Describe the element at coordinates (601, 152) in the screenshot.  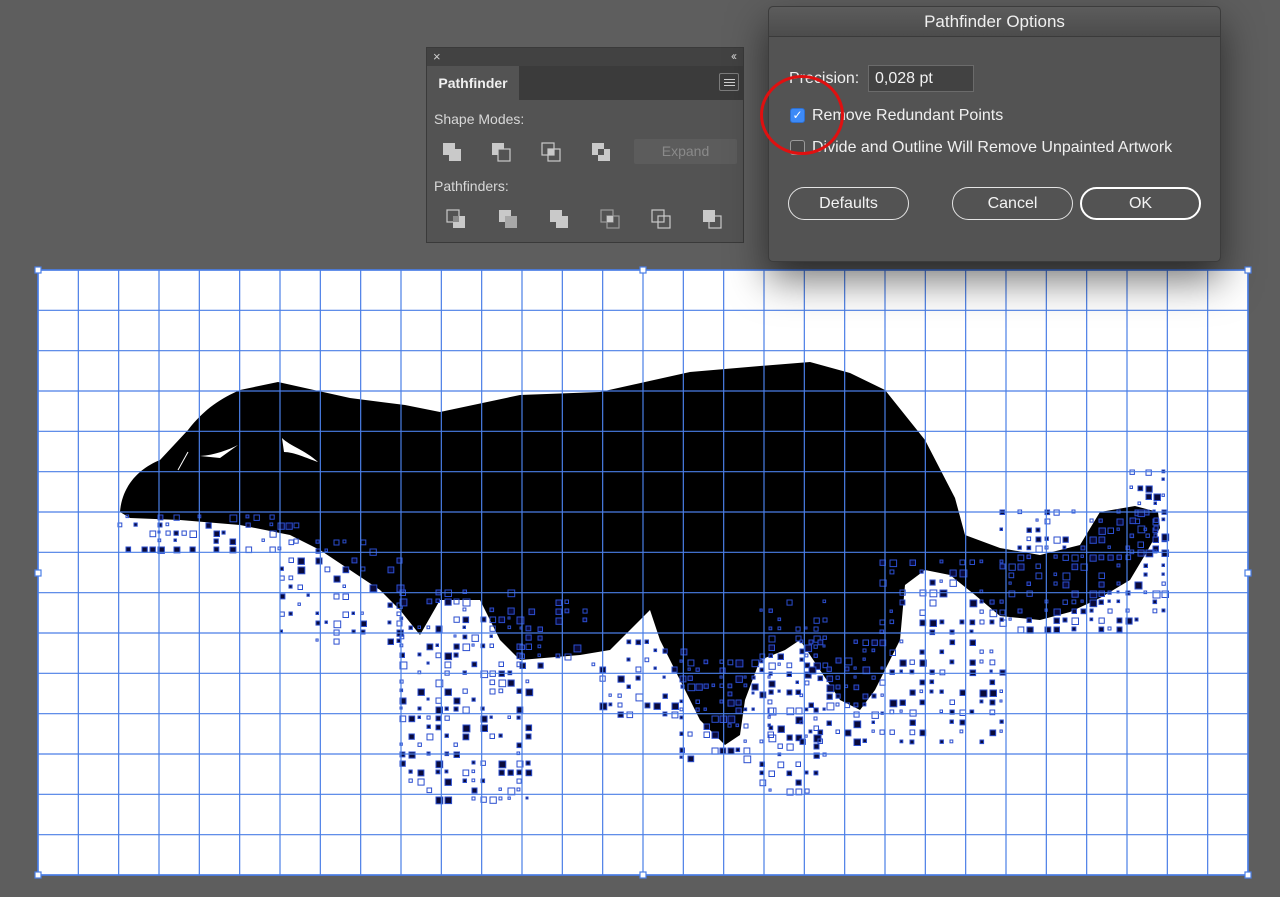
I see `exclude-icon` at that location.